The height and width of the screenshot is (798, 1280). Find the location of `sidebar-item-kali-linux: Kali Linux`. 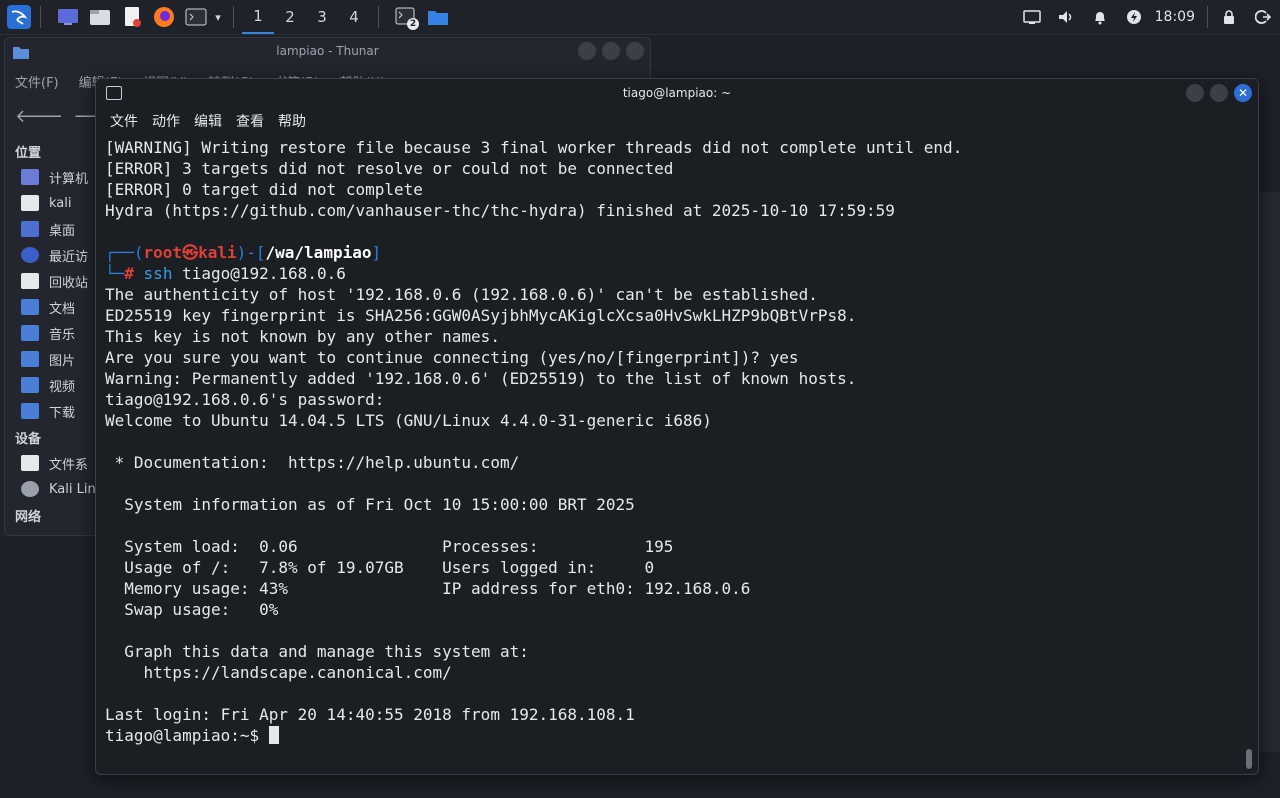

sidebar-item-kali-linux: Kali Linux is located at coordinates (58, 489).